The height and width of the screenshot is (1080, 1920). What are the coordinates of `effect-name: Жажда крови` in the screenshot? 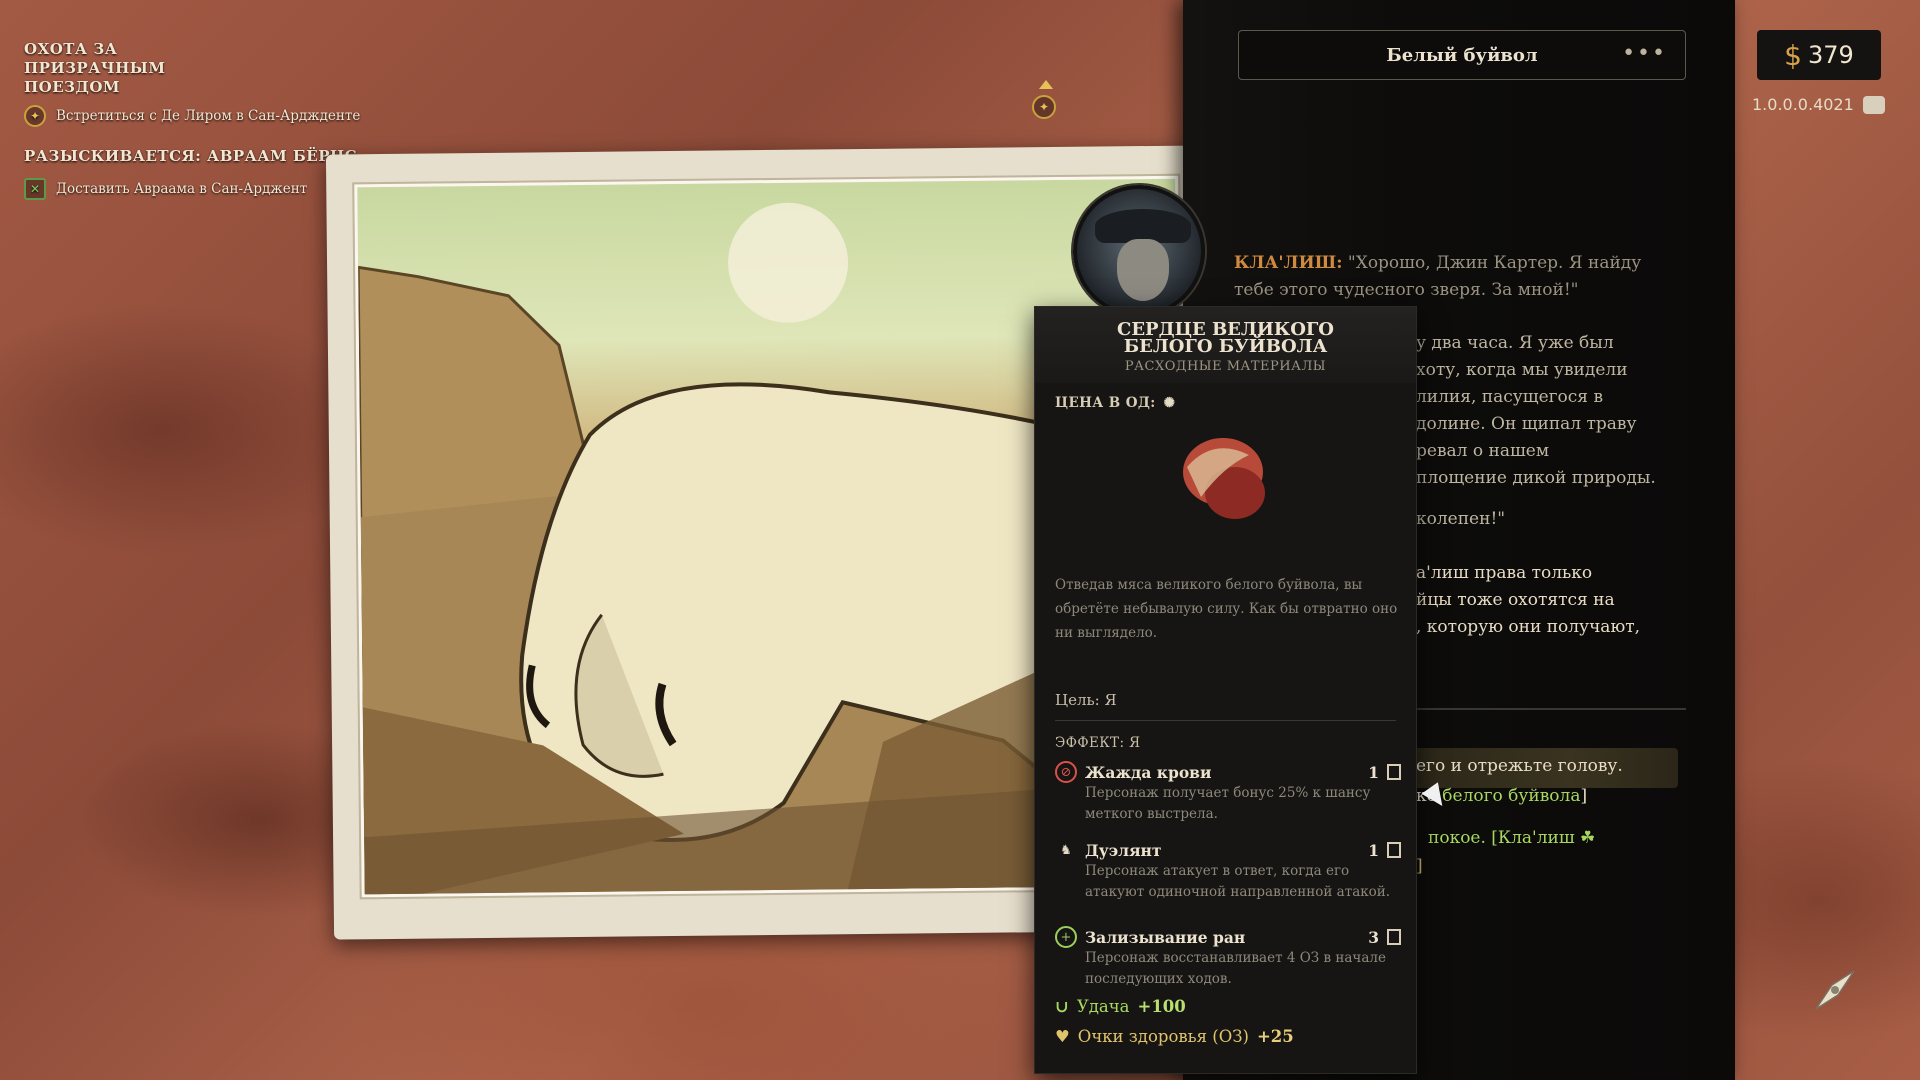 It's located at (1148, 772).